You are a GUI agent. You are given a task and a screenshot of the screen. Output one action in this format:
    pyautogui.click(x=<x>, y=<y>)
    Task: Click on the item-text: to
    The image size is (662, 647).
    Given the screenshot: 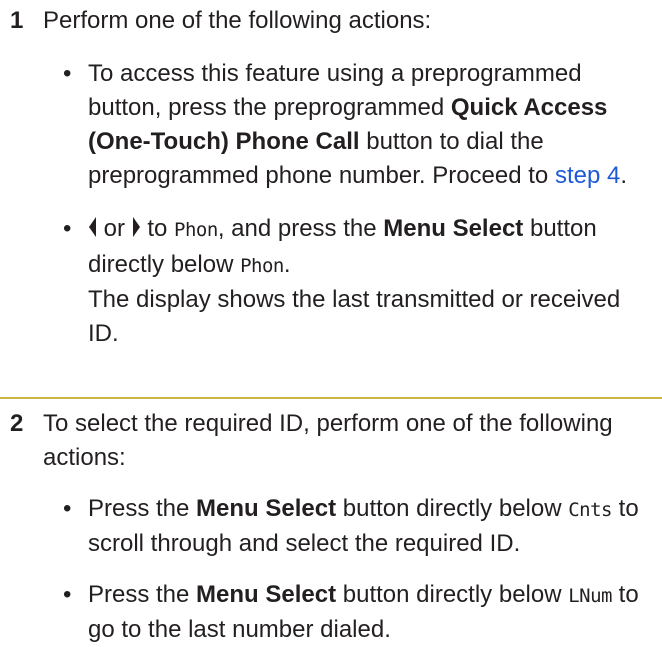 What is the action you would take?
    pyautogui.click(x=157, y=228)
    